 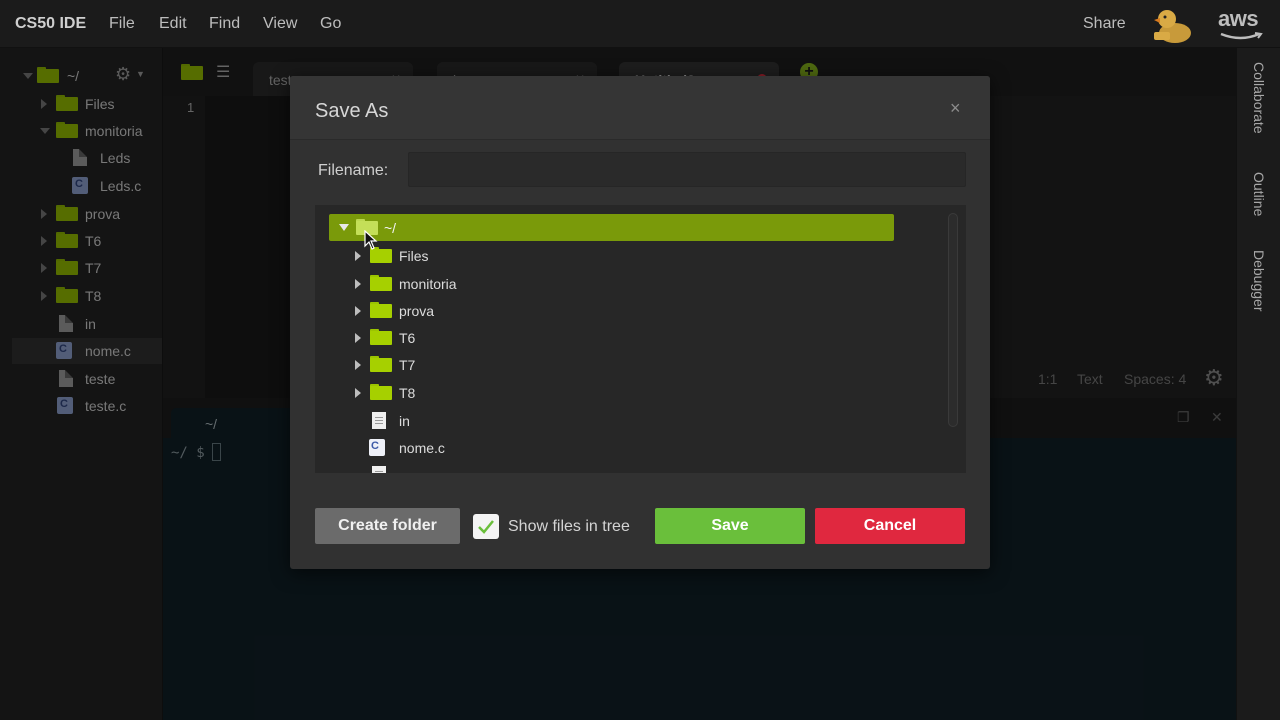 What do you see at coordinates (611, 364) in the screenshot?
I see `tree-item-t7: T7` at bounding box center [611, 364].